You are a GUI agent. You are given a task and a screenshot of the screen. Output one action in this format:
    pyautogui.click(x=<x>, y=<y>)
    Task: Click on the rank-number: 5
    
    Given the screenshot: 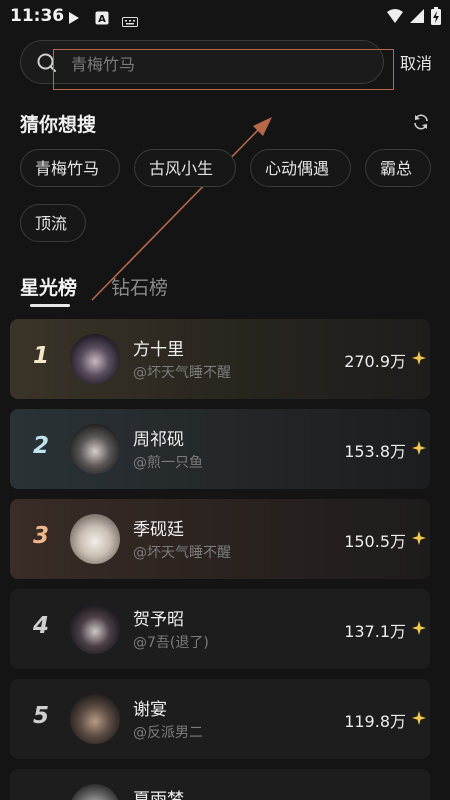 What is the action you would take?
    pyautogui.click(x=40, y=716)
    